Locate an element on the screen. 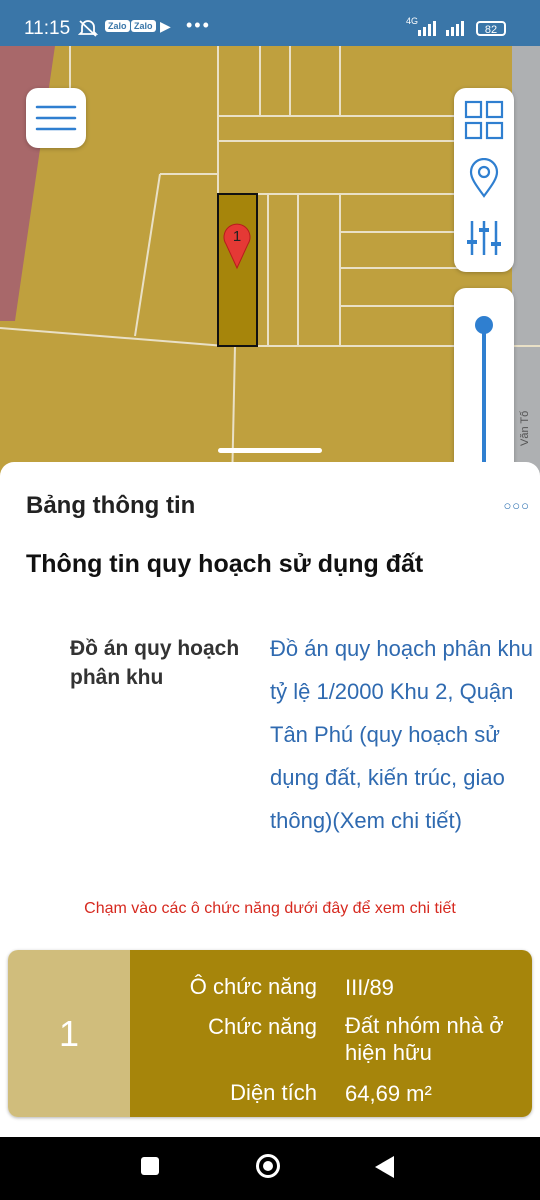 Image resolution: width=540 pixels, height=1200 pixels. map-tools-panel is located at coordinates (484, 180).